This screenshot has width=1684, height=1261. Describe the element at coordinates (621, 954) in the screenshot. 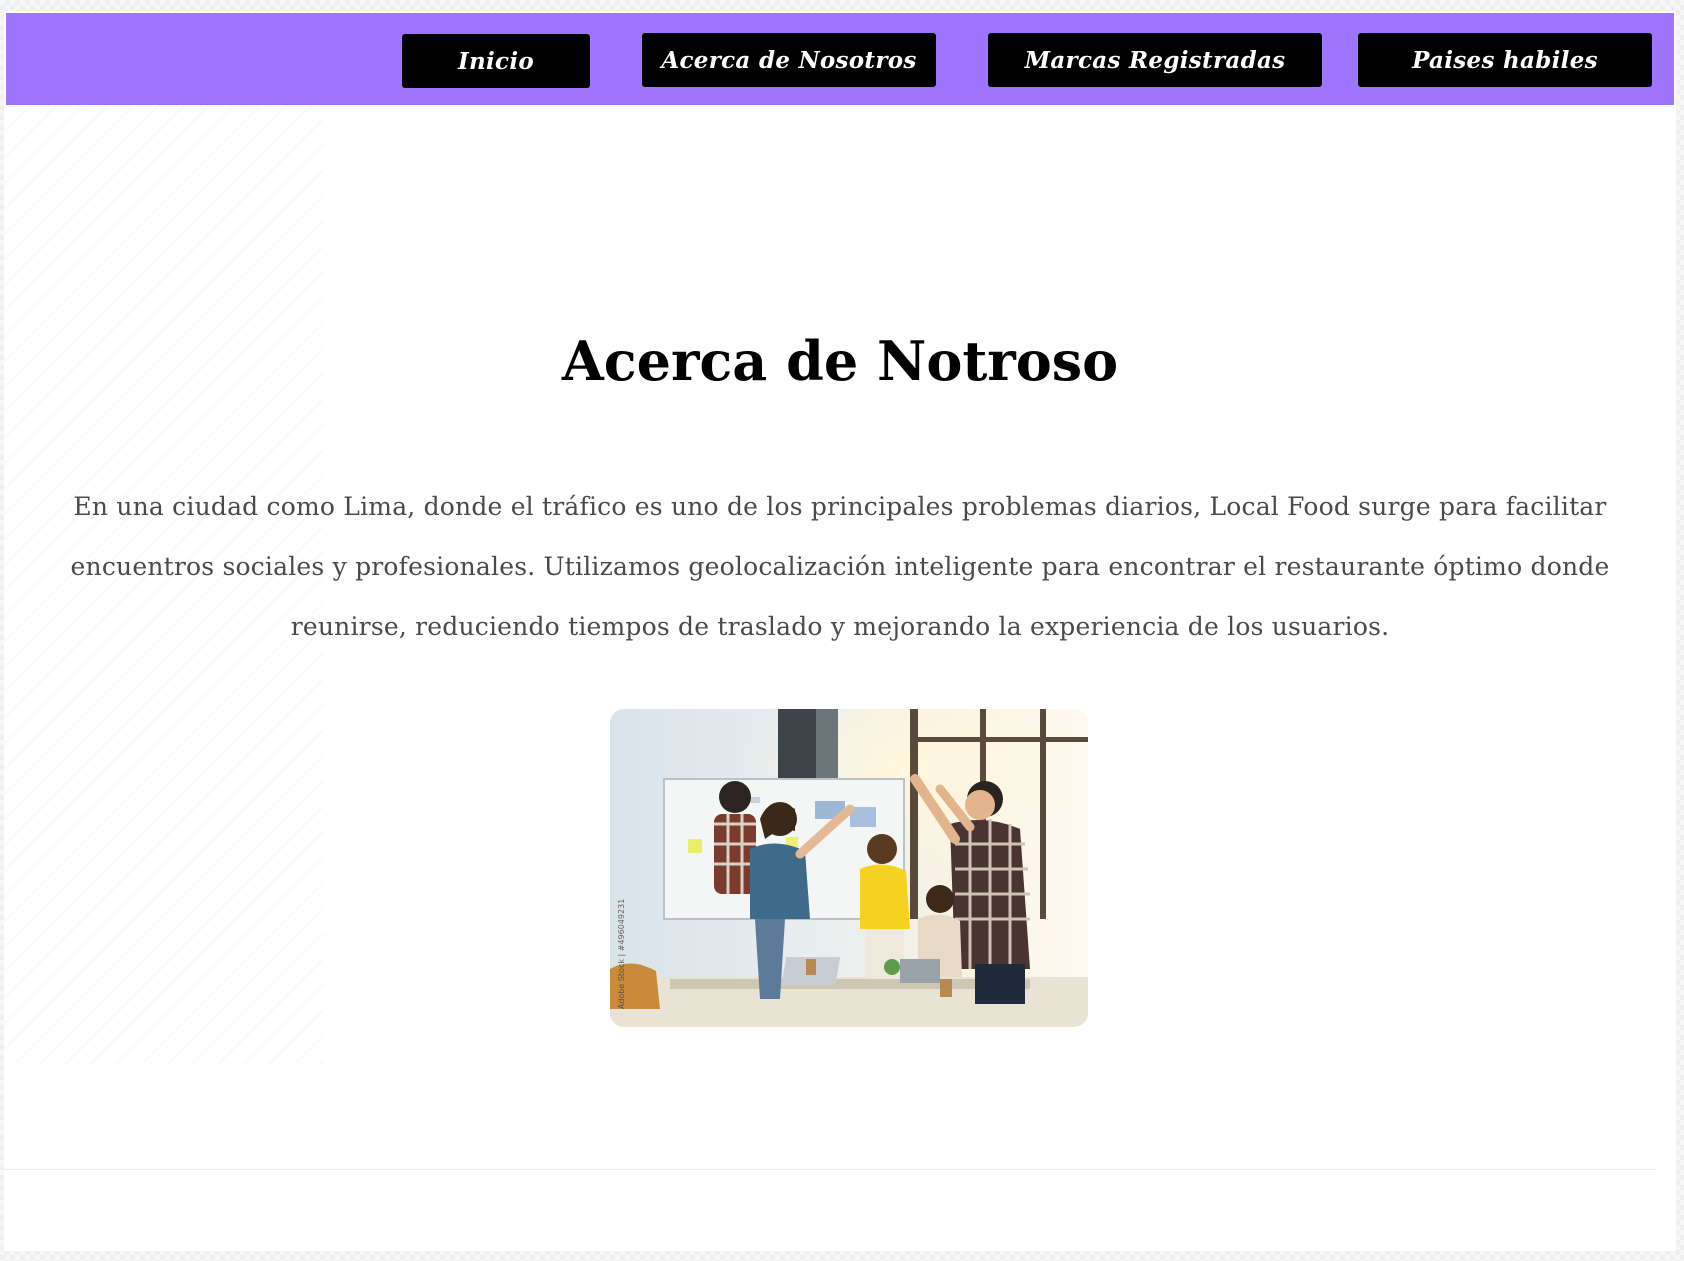

I see `watermark-text: Adobe Stock | #496049231` at that location.